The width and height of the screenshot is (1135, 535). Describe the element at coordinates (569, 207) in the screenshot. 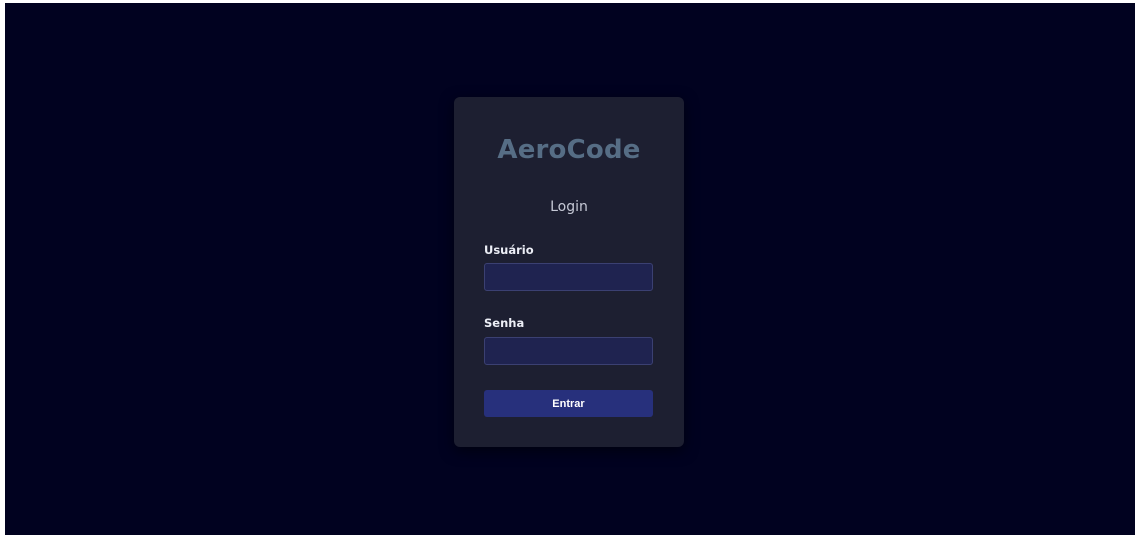

I see `login-subtitle: Login` at that location.